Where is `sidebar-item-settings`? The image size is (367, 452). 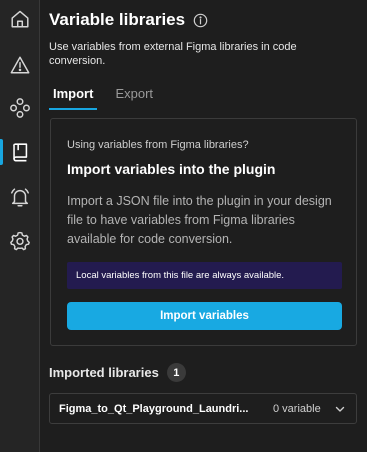 sidebar-item-settings is located at coordinates (20, 241).